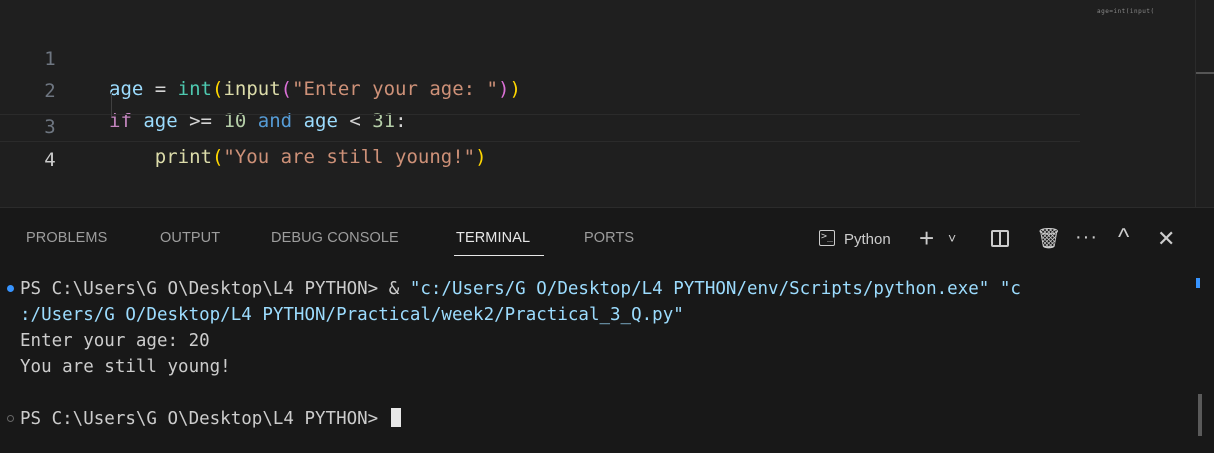 This screenshot has height=453, width=1214. Describe the element at coordinates (1086, 237) in the screenshot. I see `more-actions-icon: ···` at that location.